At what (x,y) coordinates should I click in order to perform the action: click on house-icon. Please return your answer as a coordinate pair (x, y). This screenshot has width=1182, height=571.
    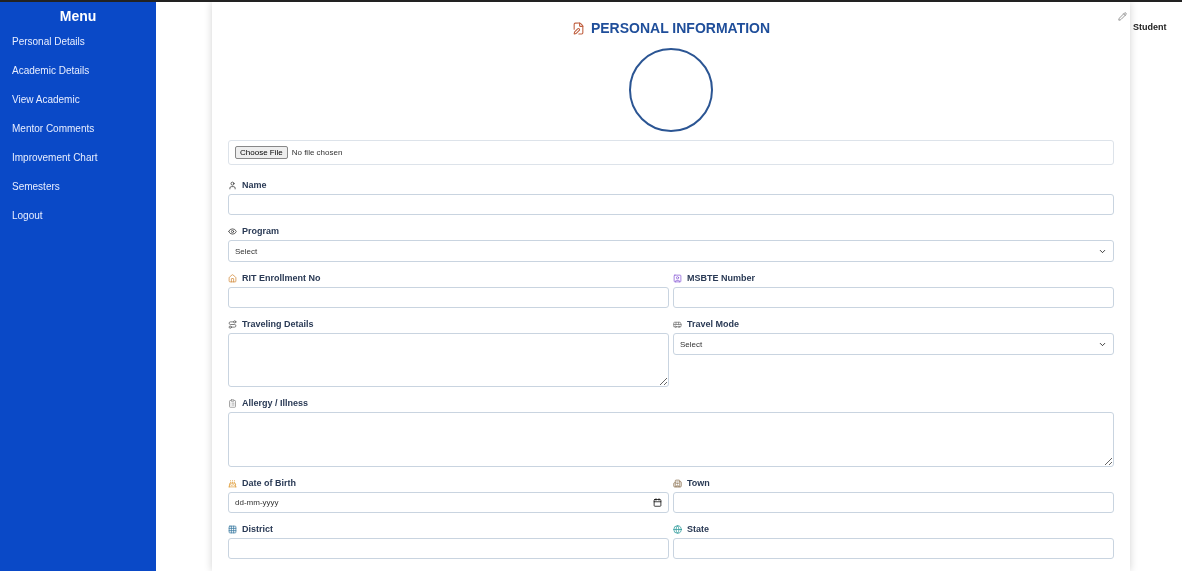
    Looking at the image, I should click on (232, 278).